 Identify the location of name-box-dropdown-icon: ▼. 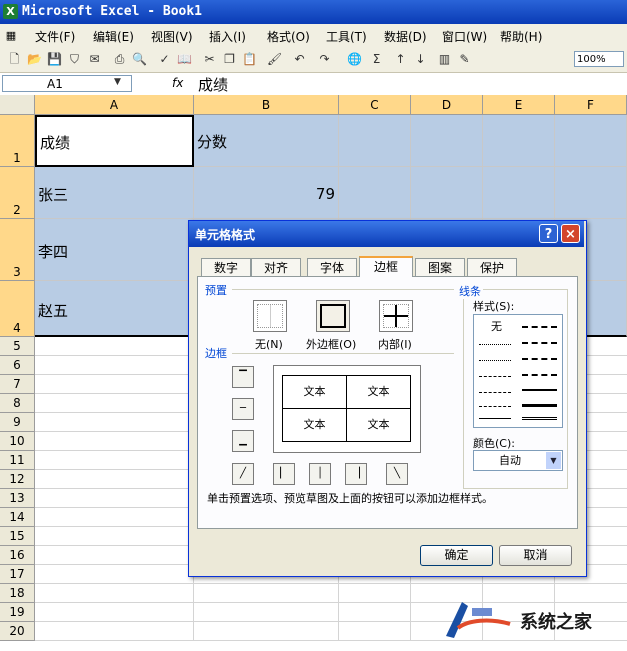
(117, 82).